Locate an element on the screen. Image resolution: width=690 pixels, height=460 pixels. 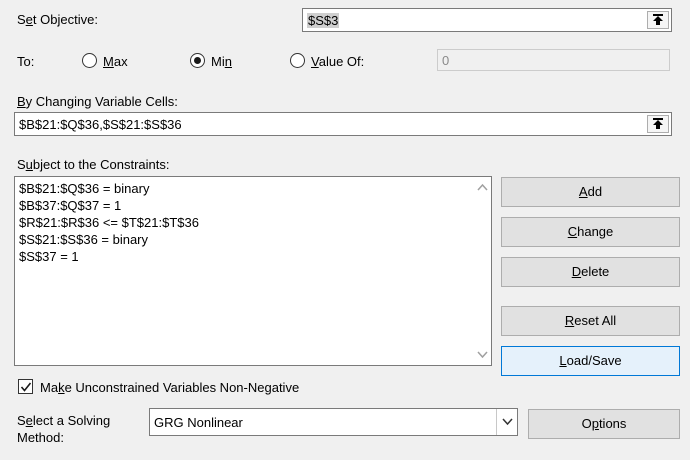
reset-all-button: Reset All is located at coordinates (590, 321).